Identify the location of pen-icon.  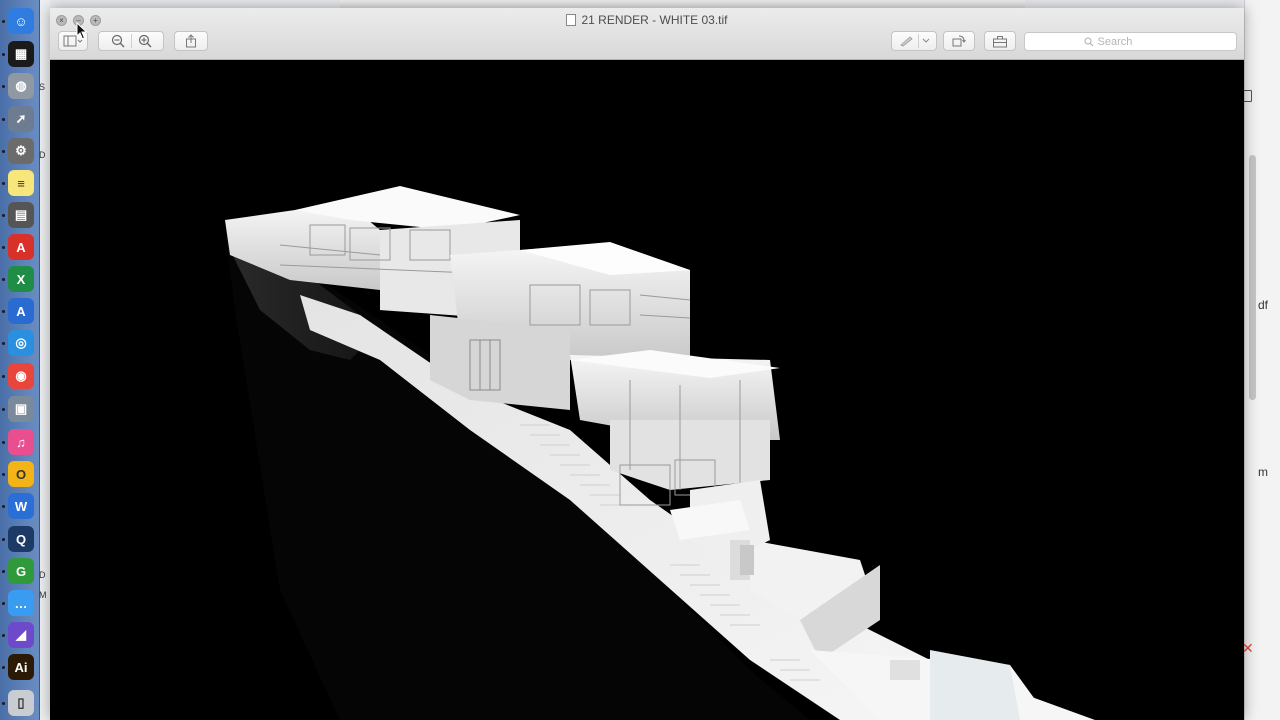
(906, 41).